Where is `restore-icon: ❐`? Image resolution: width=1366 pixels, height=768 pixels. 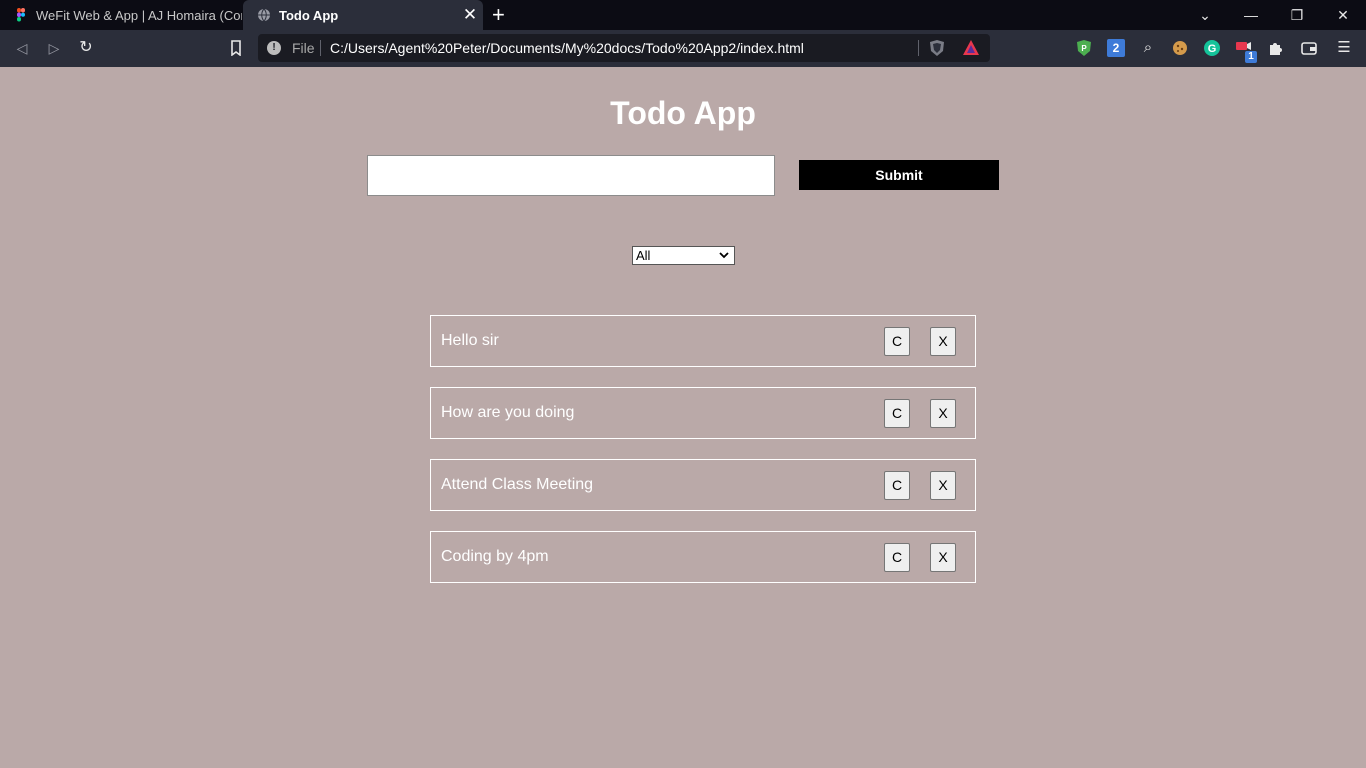 restore-icon: ❐ is located at coordinates (1297, 15).